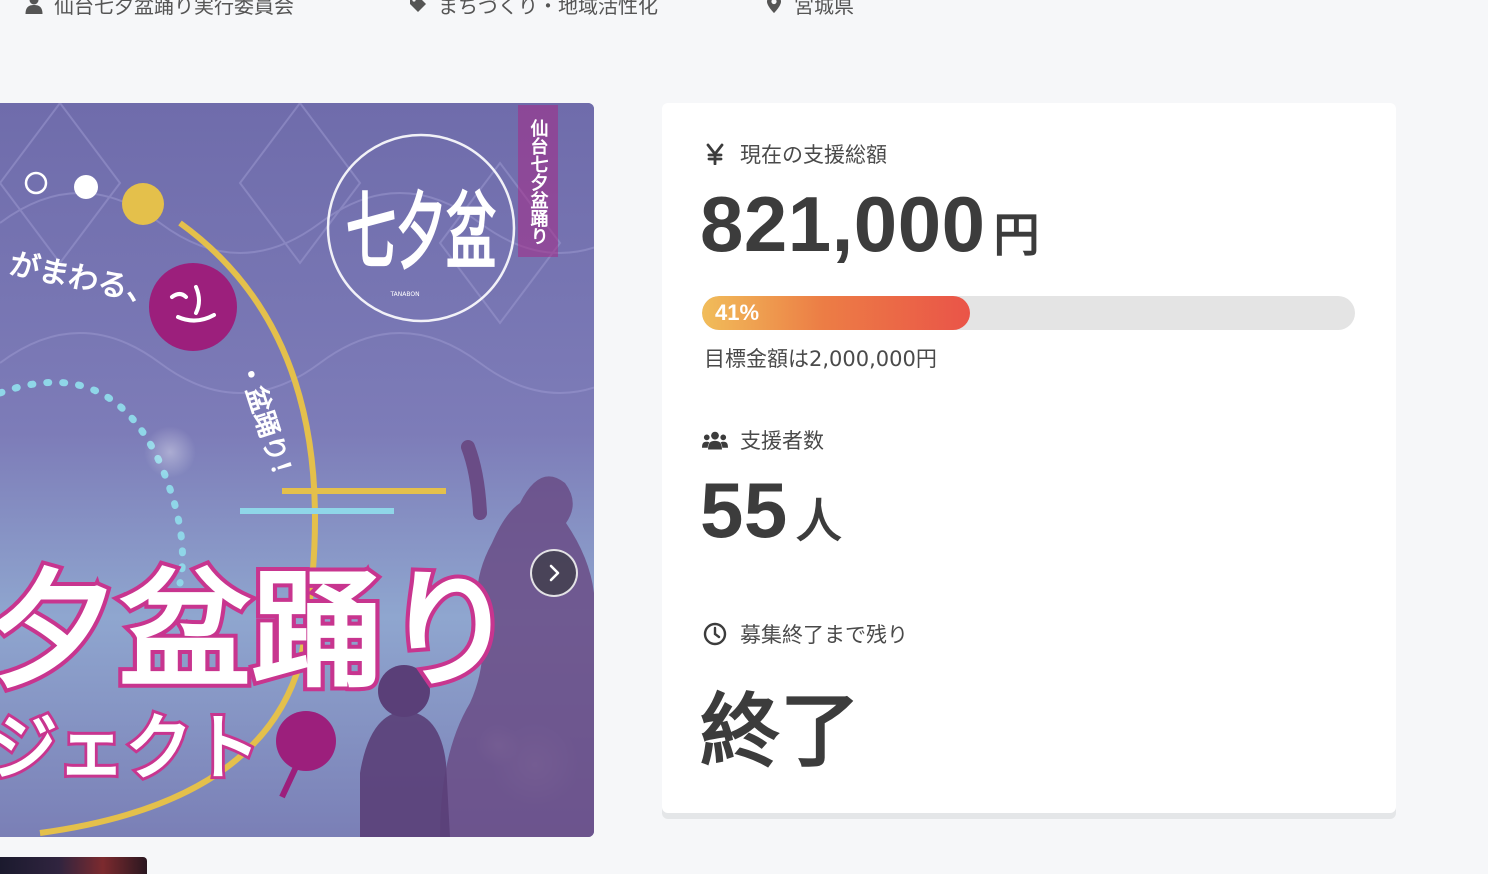 This screenshot has width=1488, height=874. Describe the element at coordinates (1016, 235) in the screenshot. I see `total-amount-unit: 円` at that location.